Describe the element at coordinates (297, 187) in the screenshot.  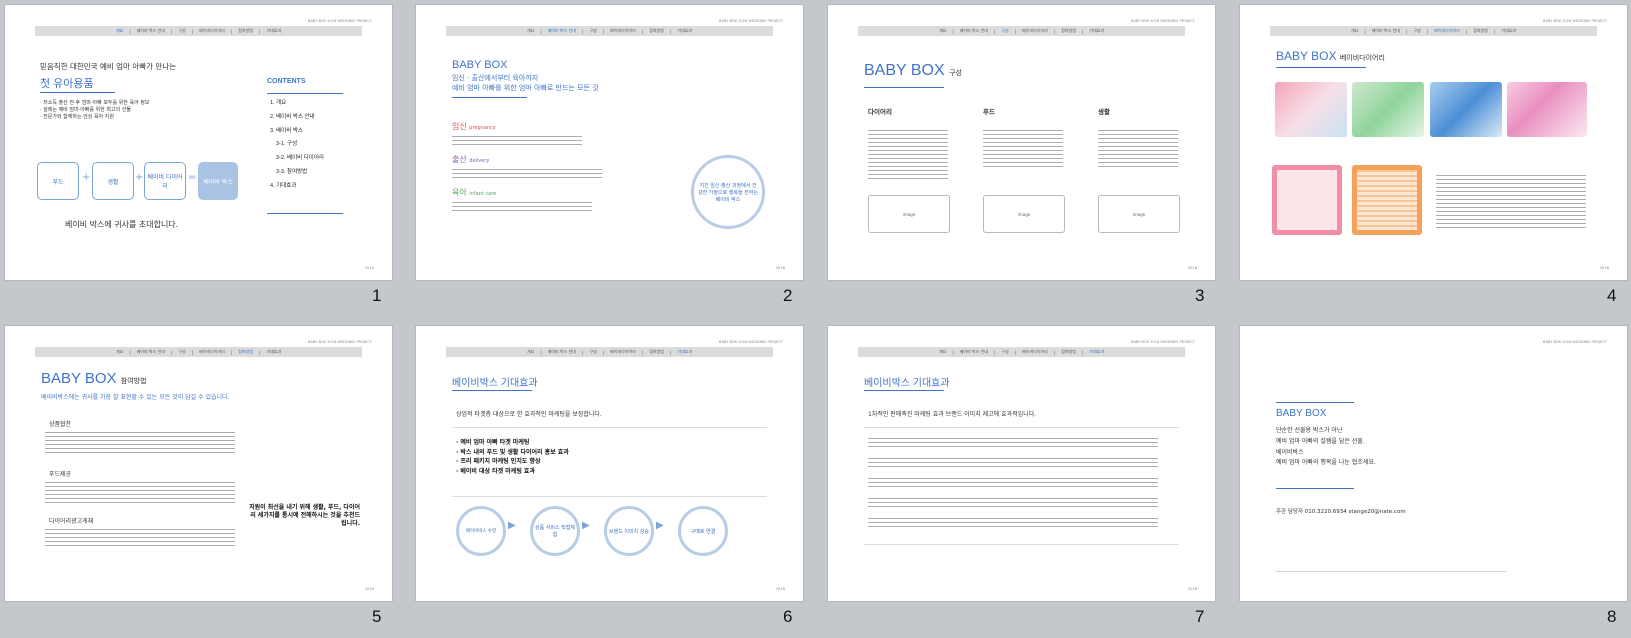
I see `toc-item: 4. 기대효과` at that location.